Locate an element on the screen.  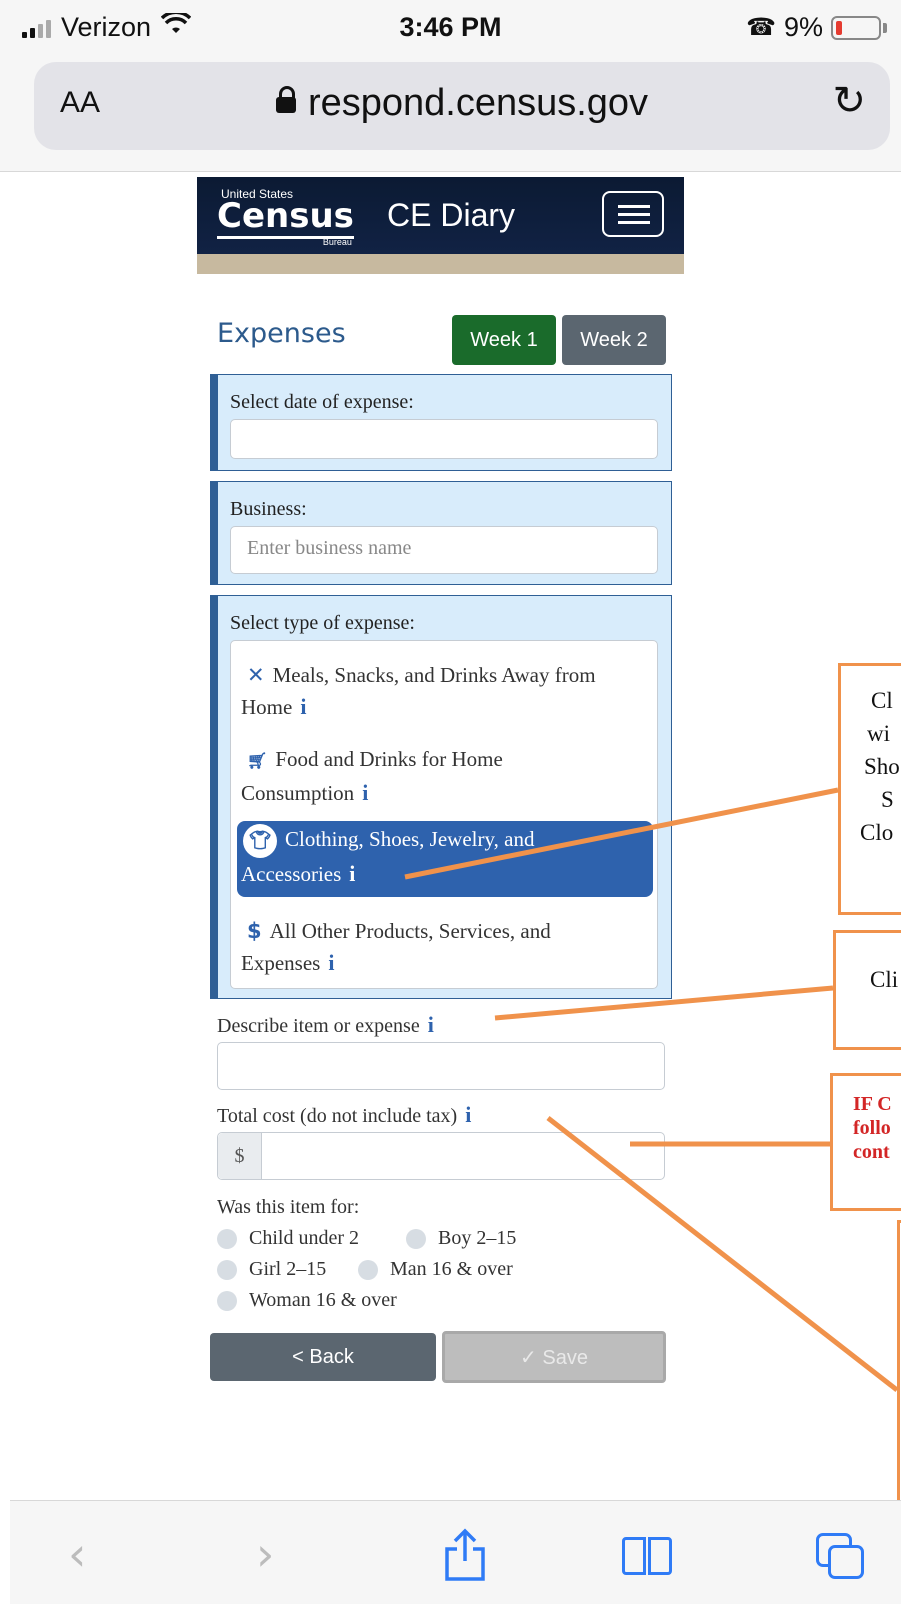
callout-1-line-3: Sho is located at coordinates (882, 766).